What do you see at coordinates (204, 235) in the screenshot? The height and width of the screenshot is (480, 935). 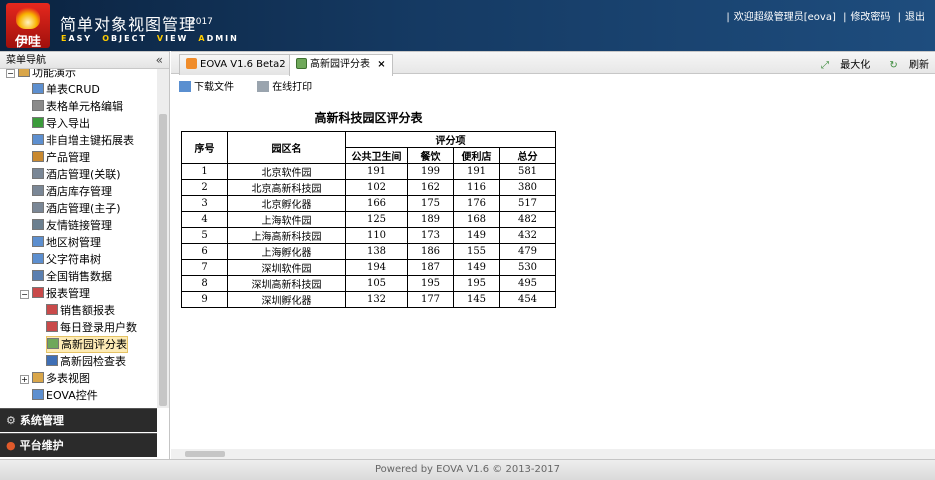 I see `table-cell: 5` at bounding box center [204, 235].